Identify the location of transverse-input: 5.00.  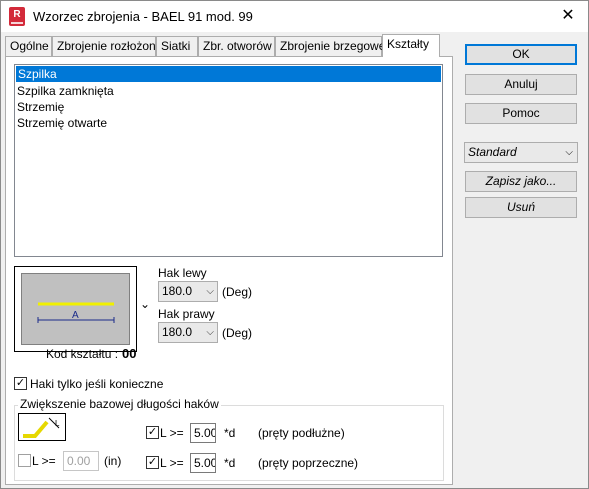
(203, 463).